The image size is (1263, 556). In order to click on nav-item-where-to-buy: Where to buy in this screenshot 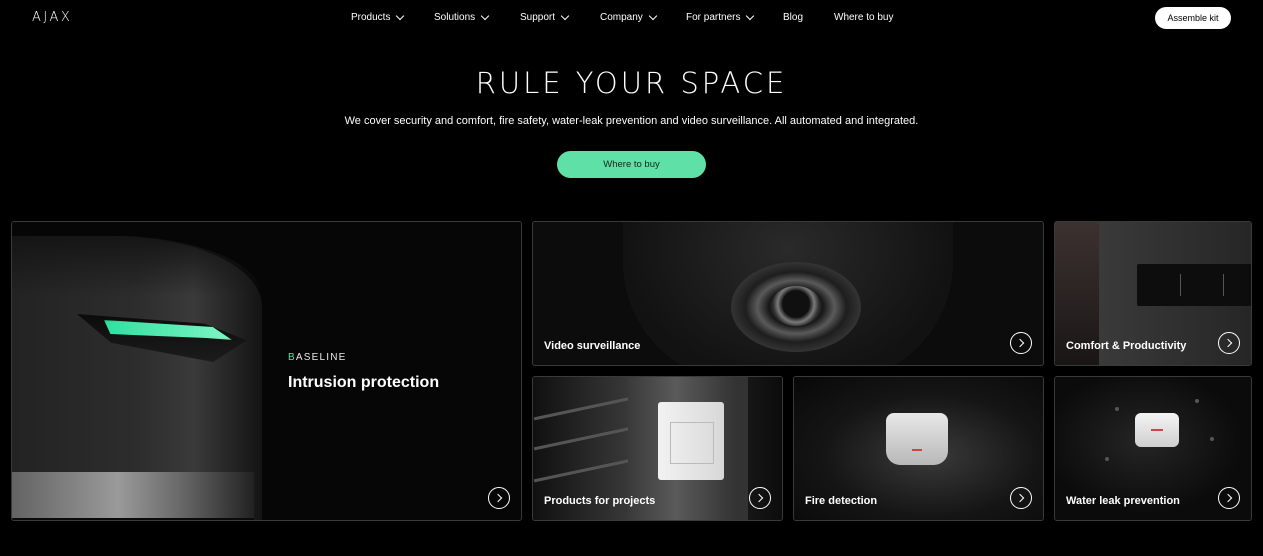, I will do `click(863, 17)`.